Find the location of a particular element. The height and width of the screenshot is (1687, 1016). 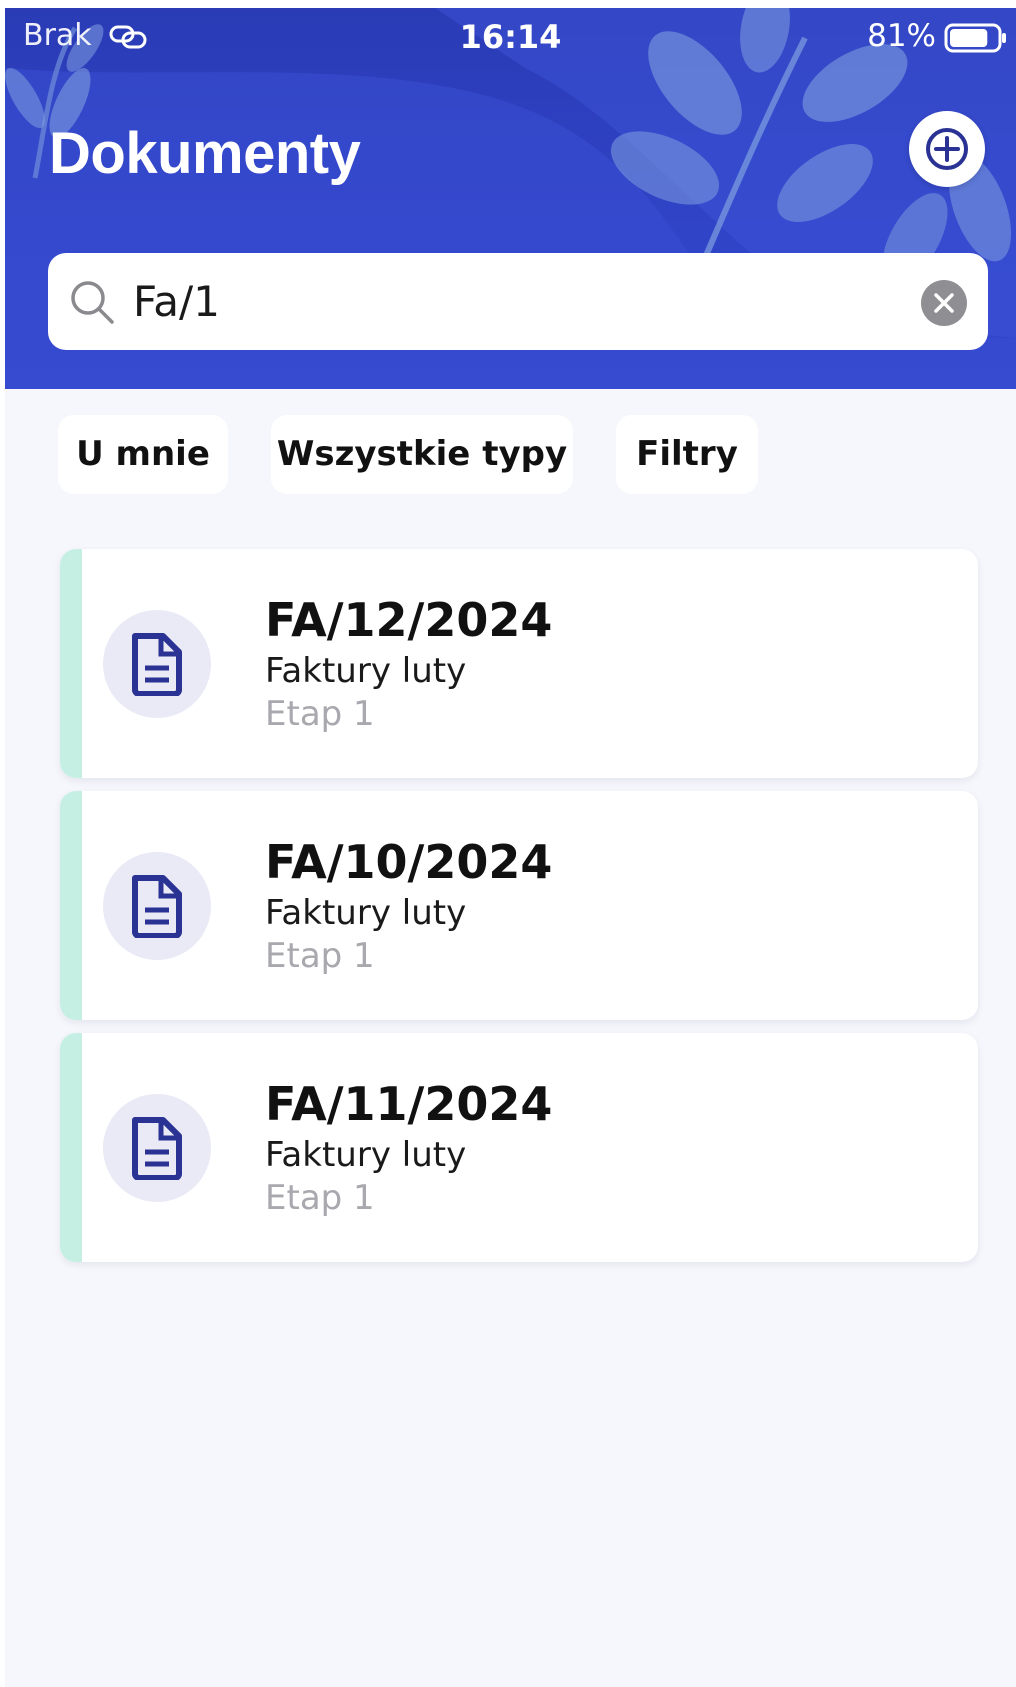

status-bar: Brak 16:14 81% is located at coordinates (510, 38).